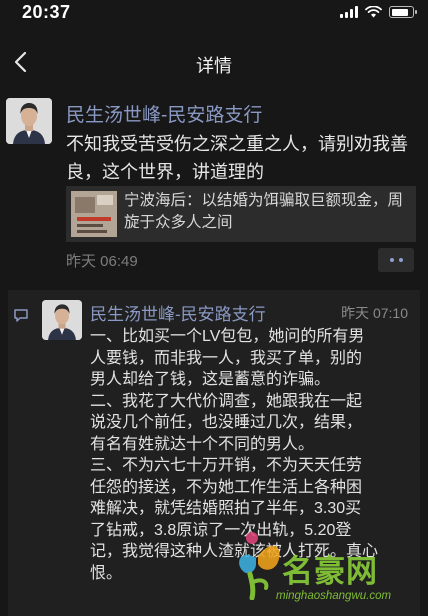  Describe the element at coordinates (46, 12) in the screenshot. I see `status-time: 20:37` at that location.